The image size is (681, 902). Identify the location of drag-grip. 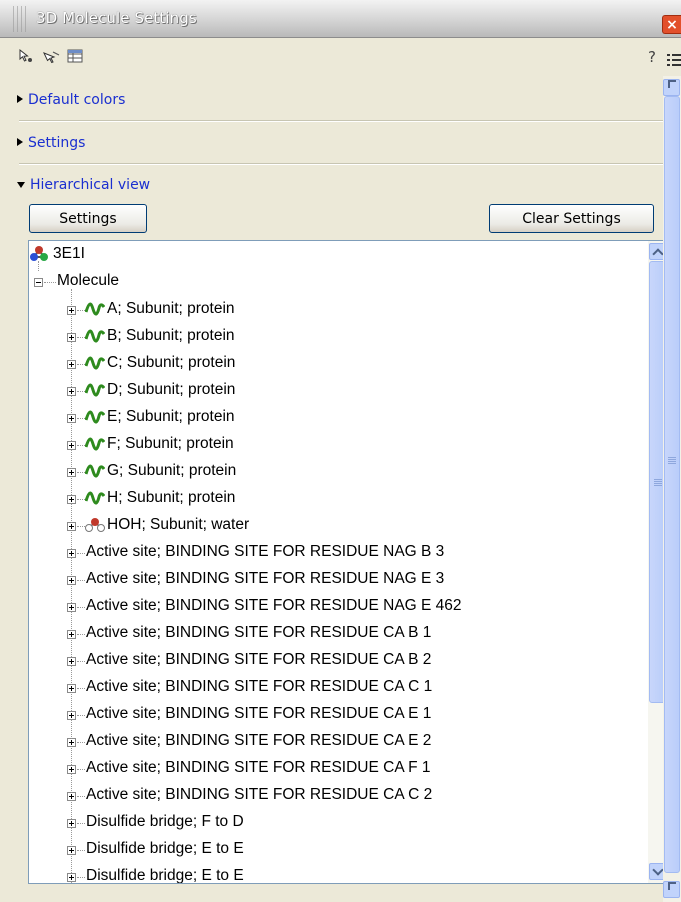
(20, 19).